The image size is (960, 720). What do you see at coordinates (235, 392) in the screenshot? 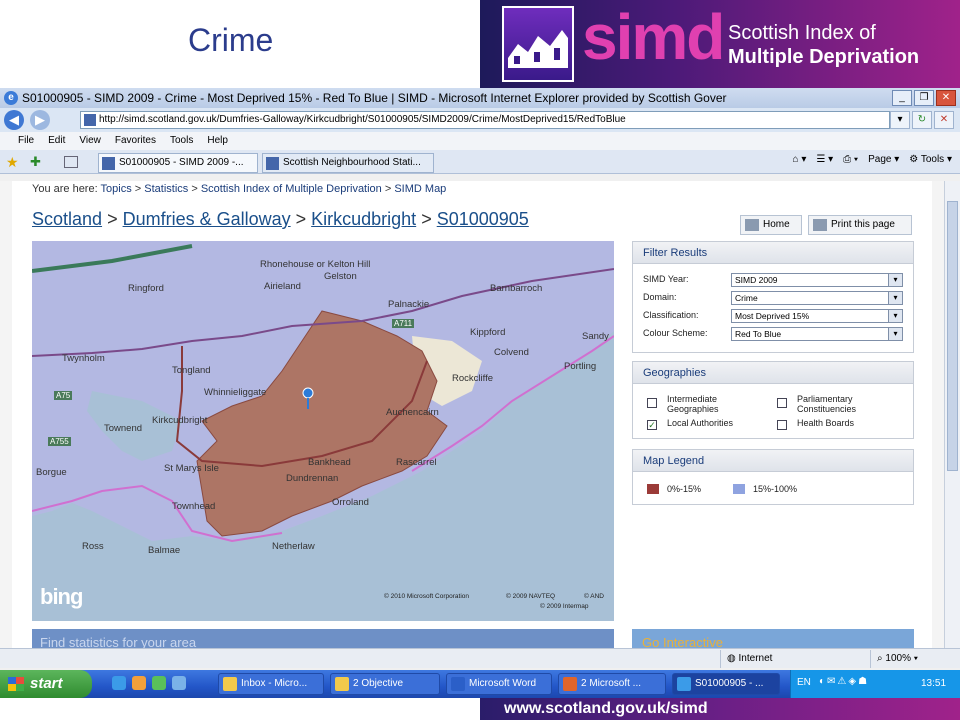
I see `place-label: Whinnieliggate` at bounding box center [235, 392].